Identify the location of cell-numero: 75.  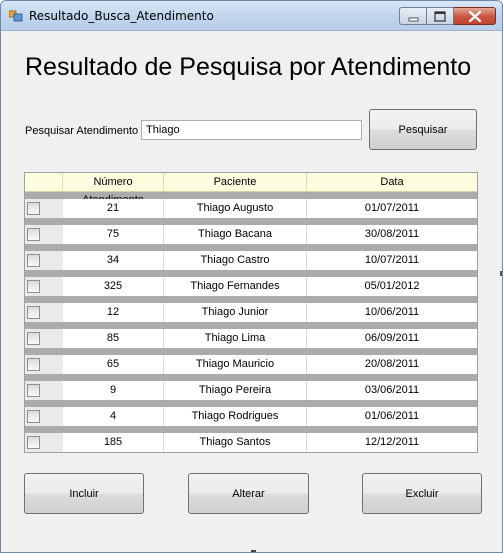
(113, 234).